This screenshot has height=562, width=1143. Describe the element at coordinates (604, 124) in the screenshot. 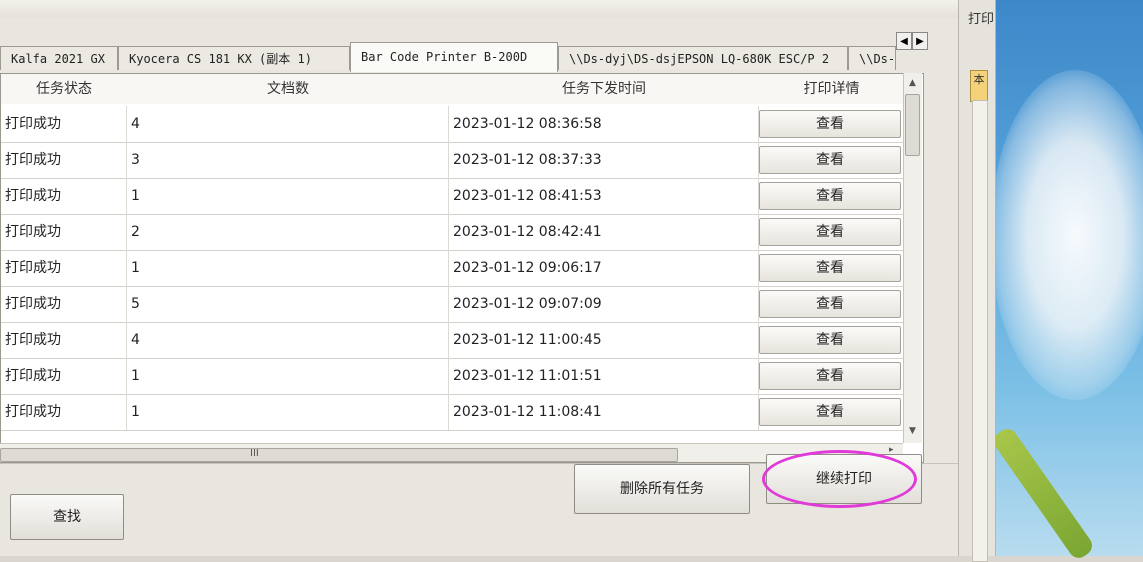

I see `time-cell: 2023-01-12 08:36:58` at that location.